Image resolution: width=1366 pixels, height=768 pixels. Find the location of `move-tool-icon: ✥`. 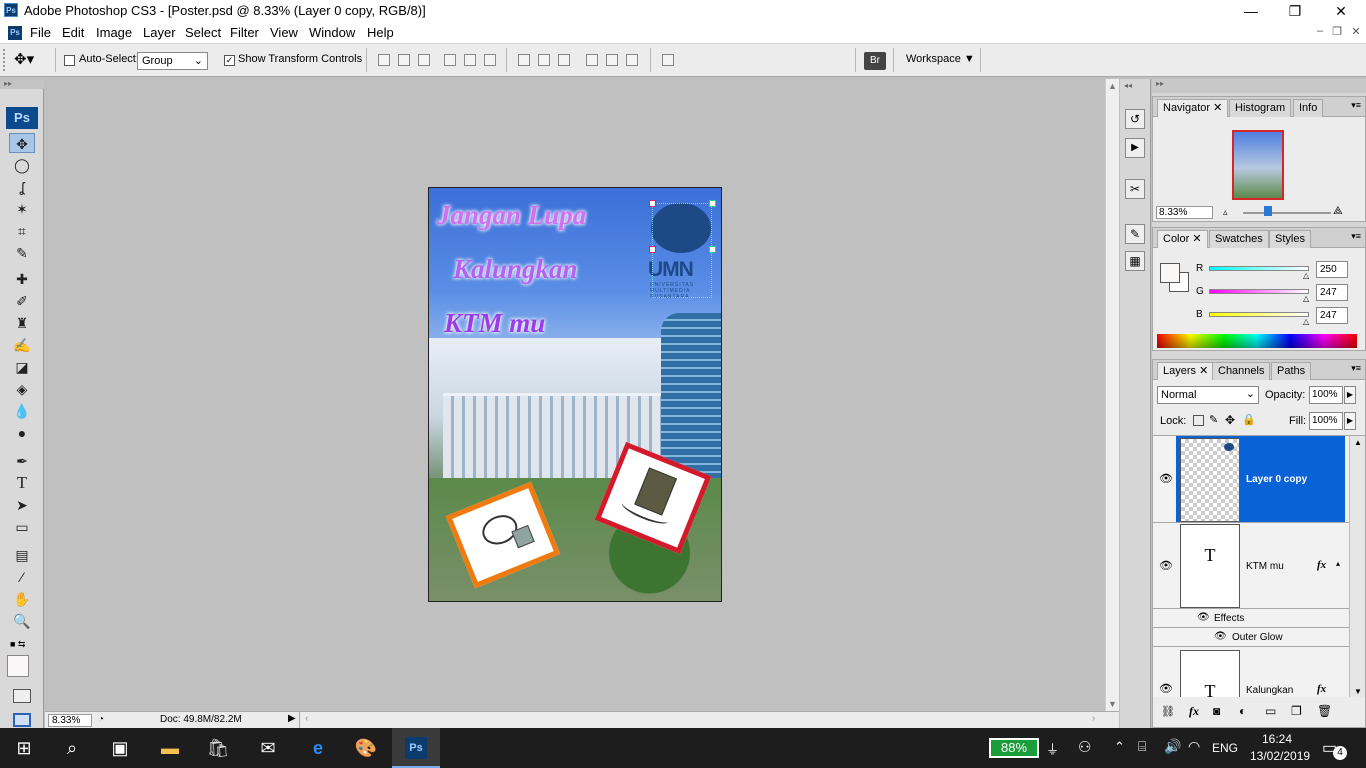

move-tool-icon: ✥ is located at coordinates (22, 143).